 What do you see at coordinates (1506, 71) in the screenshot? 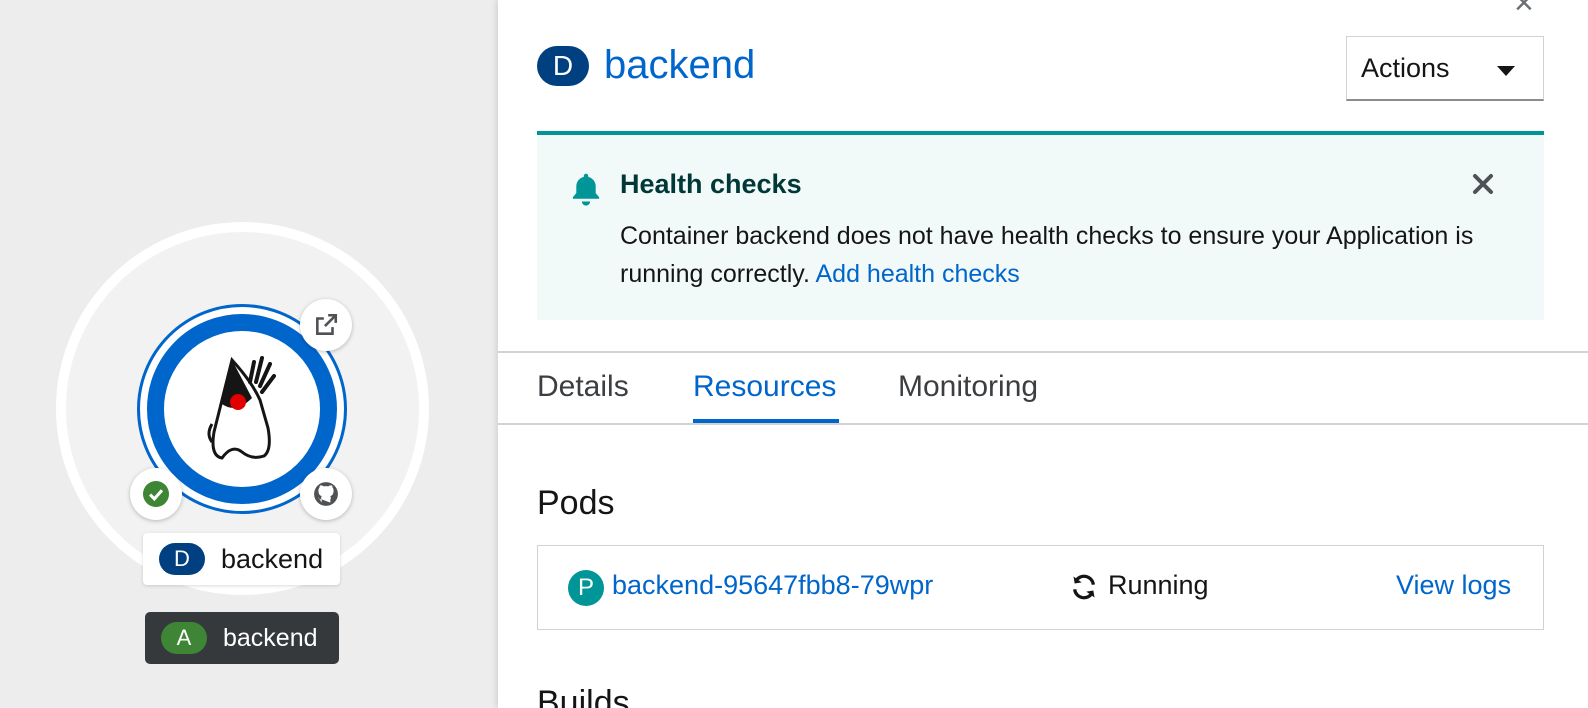
I see `caret-down-icon` at bounding box center [1506, 71].